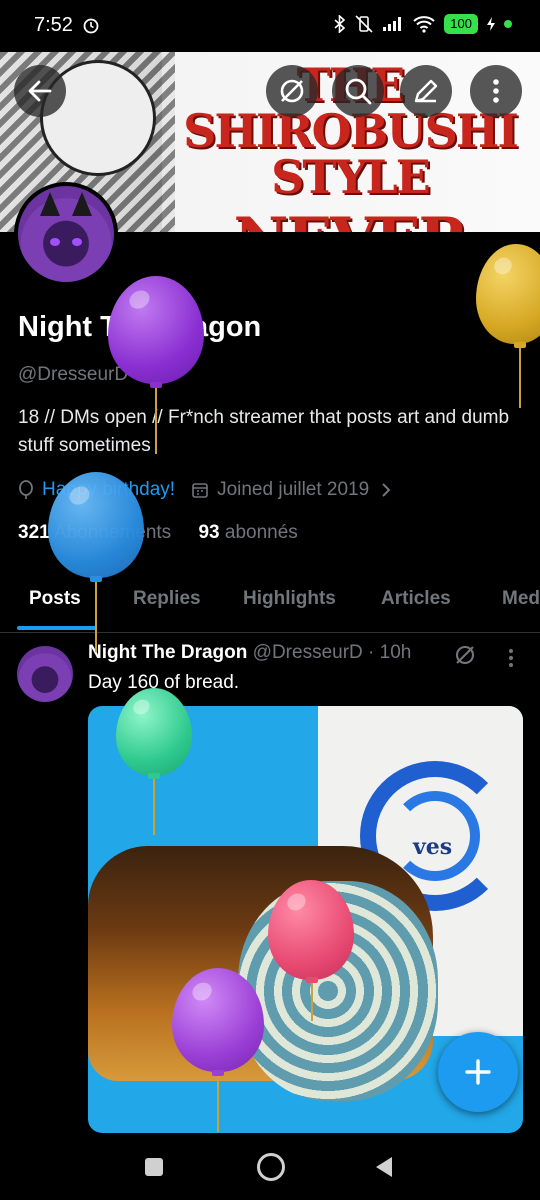 The width and height of the screenshot is (540, 1200). What do you see at coordinates (364, 24) in the screenshot?
I see `vibrate-off-icon` at bounding box center [364, 24].